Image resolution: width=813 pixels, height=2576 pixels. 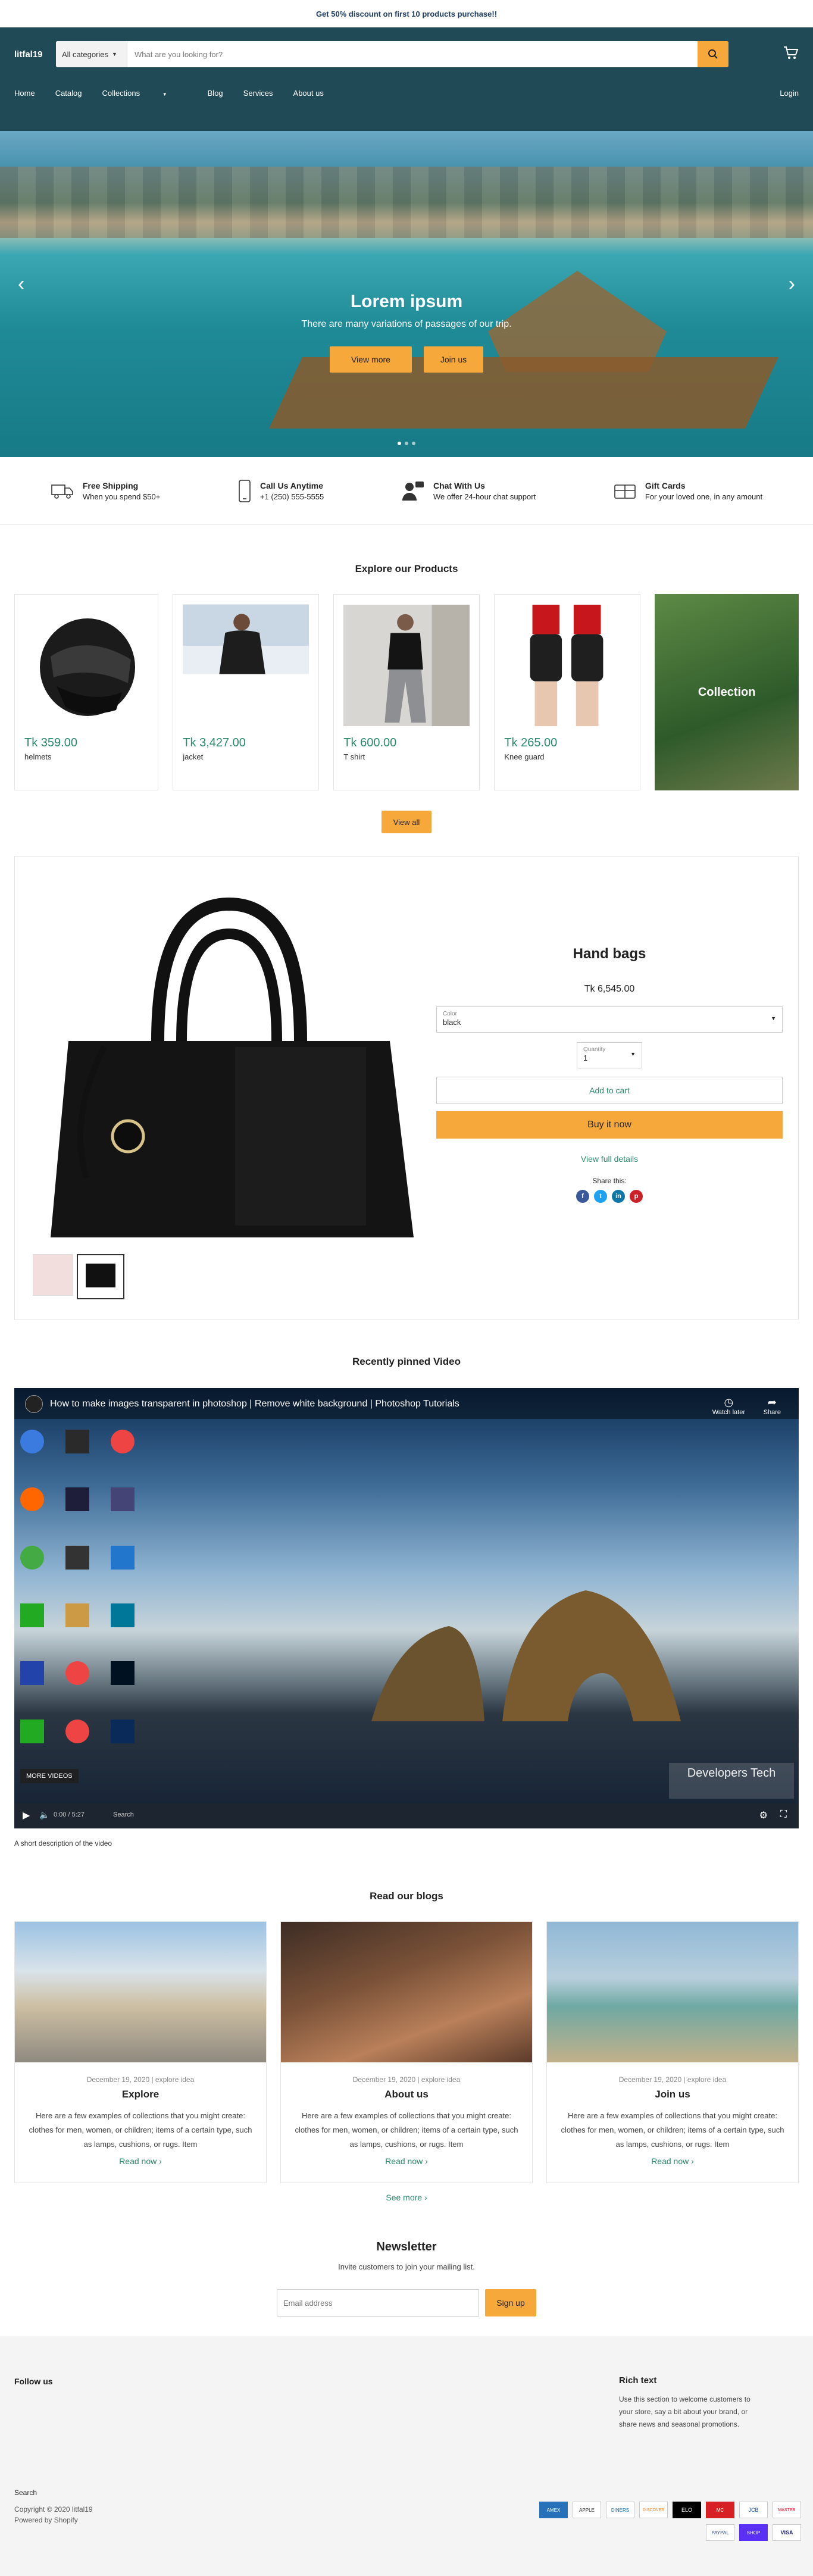 What do you see at coordinates (406, 2094) in the screenshot?
I see `blog-title: About us` at bounding box center [406, 2094].